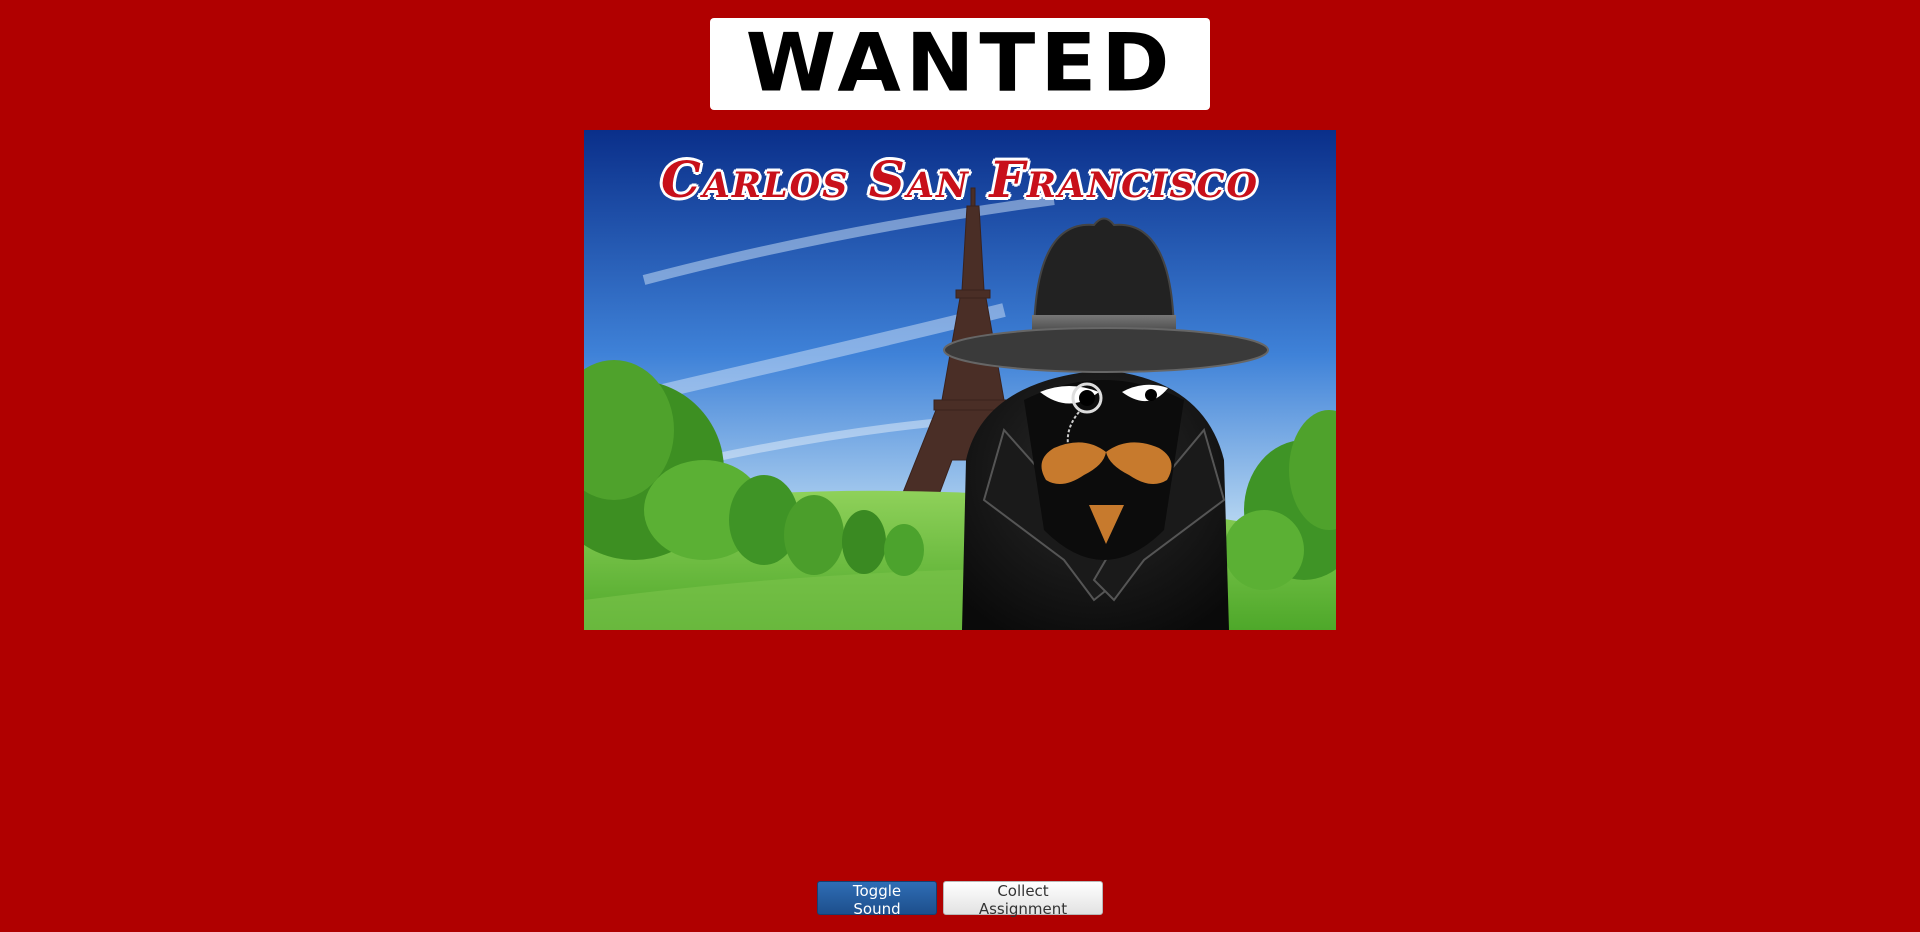  What do you see at coordinates (1023, 899) in the screenshot?
I see `collect-assignment-button: Collect Assignment` at bounding box center [1023, 899].